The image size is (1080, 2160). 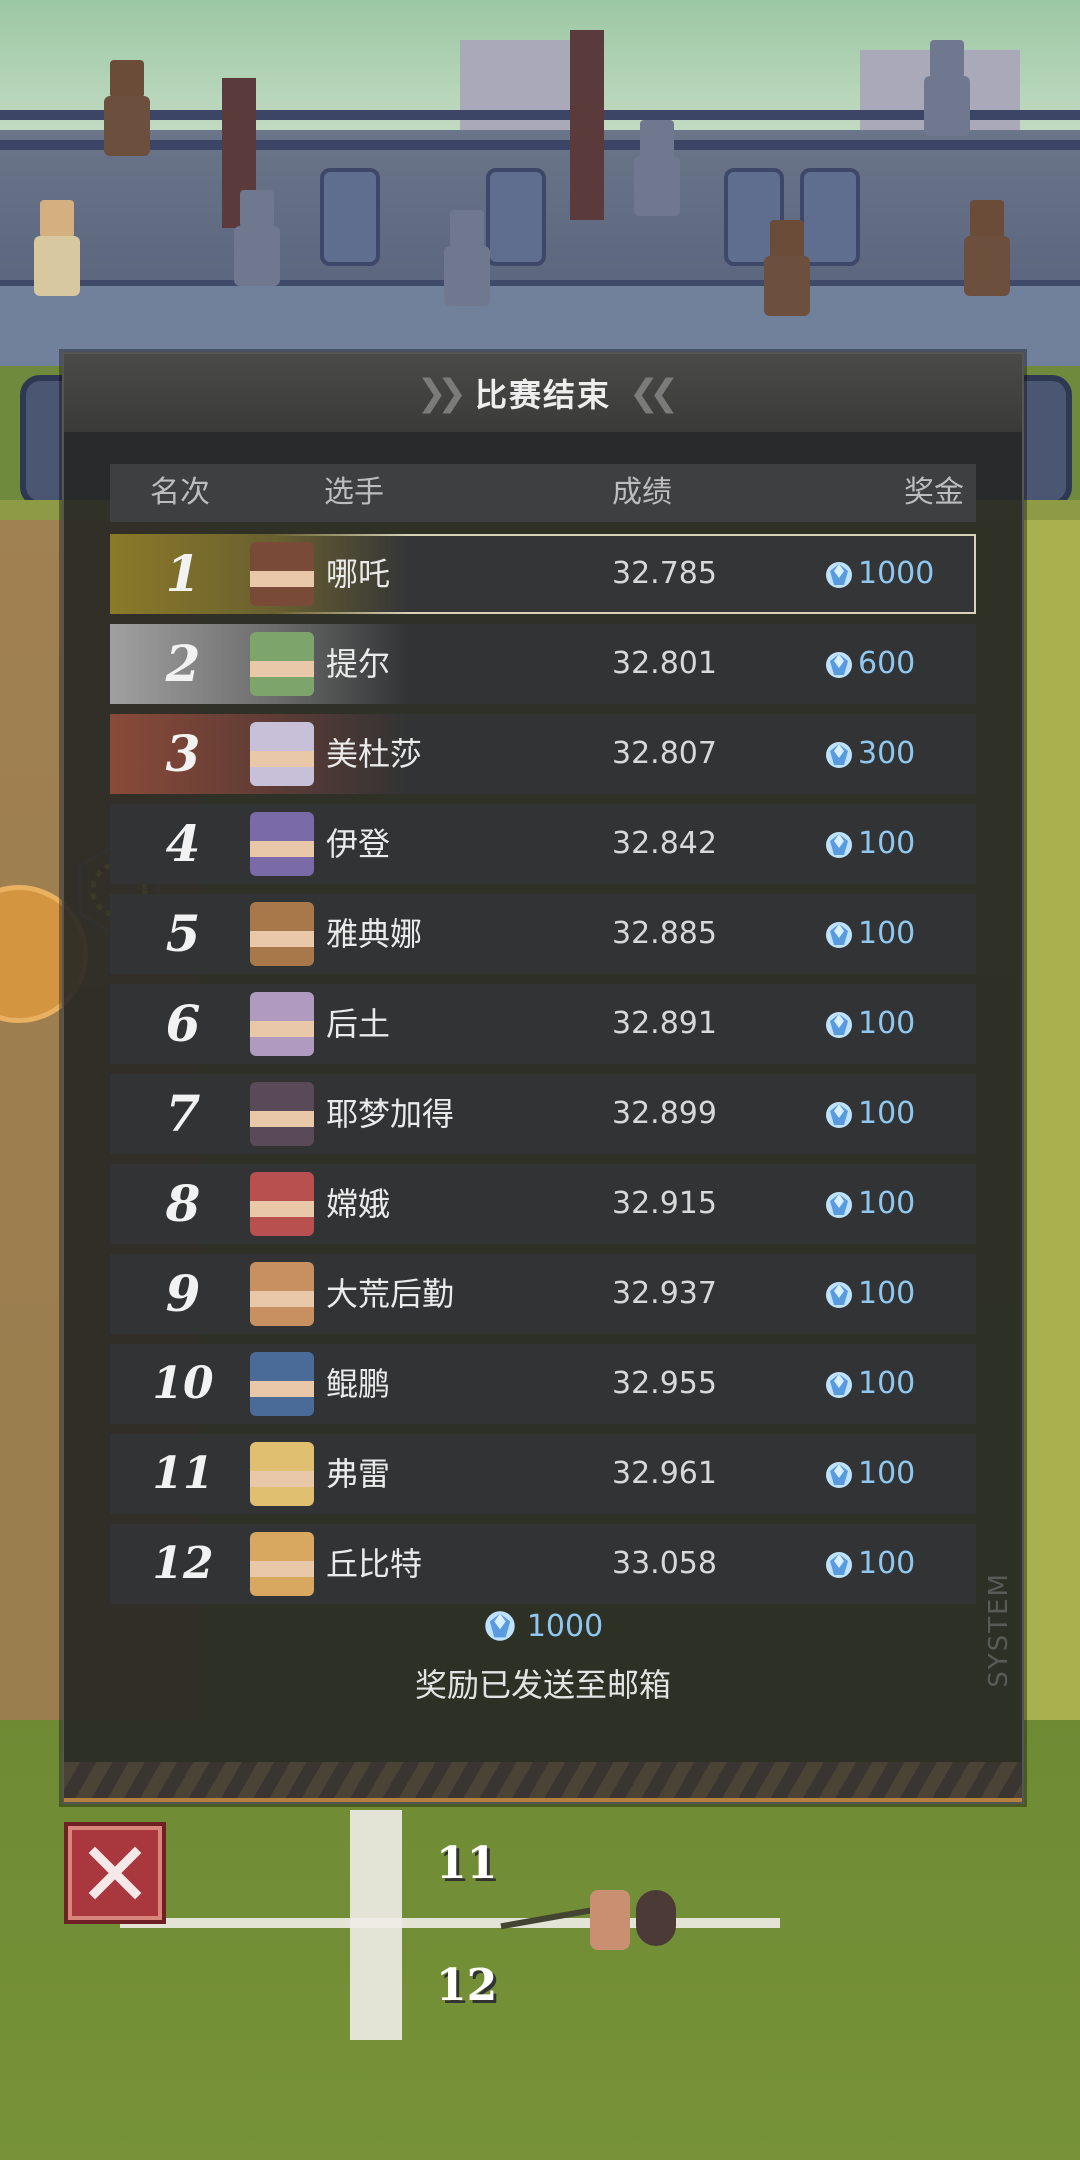 What do you see at coordinates (183, 1203) in the screenshot?
I see `rank-number: 8` at bounding box center [183, 1203].